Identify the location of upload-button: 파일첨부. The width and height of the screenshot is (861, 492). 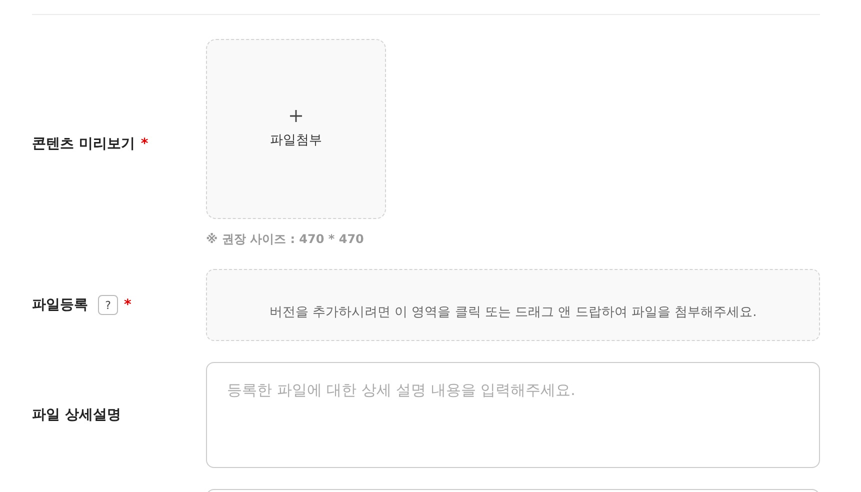
(296, 129).